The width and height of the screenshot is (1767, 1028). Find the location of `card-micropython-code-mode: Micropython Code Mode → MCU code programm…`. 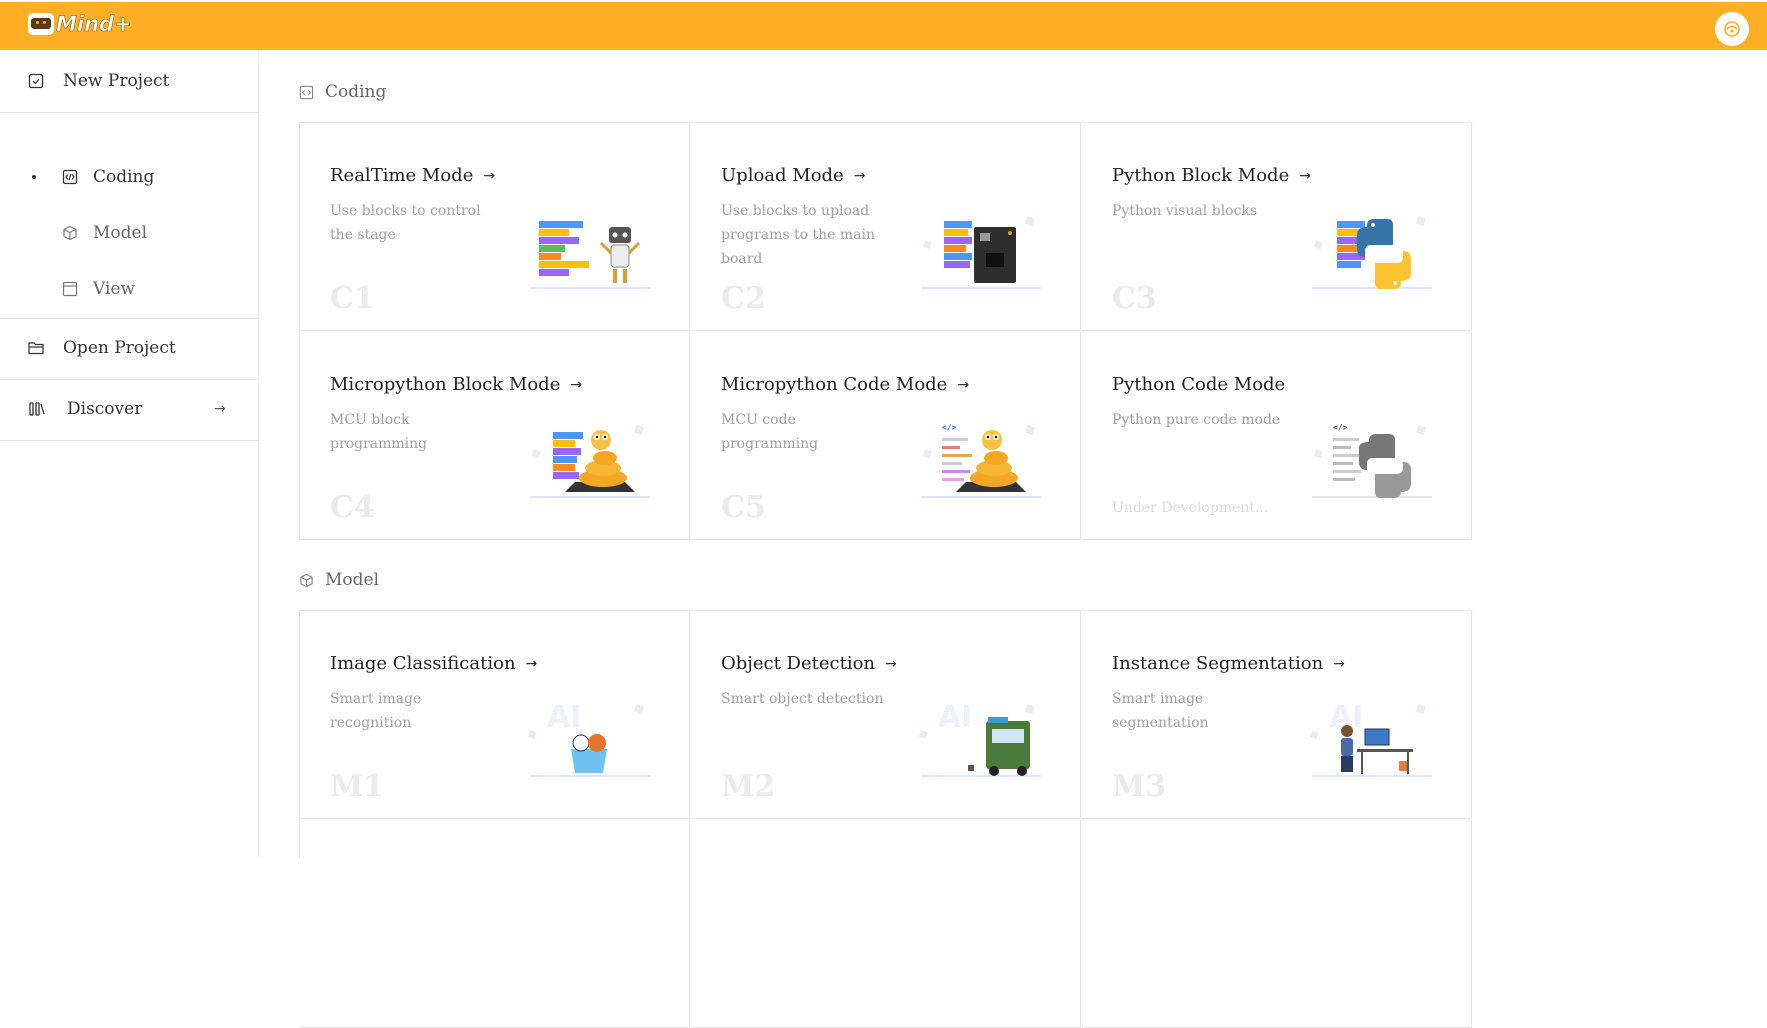

card-micropython-code-mode: Micropython Code Mode → MCU code programm… is located at coordinates (886, 436).